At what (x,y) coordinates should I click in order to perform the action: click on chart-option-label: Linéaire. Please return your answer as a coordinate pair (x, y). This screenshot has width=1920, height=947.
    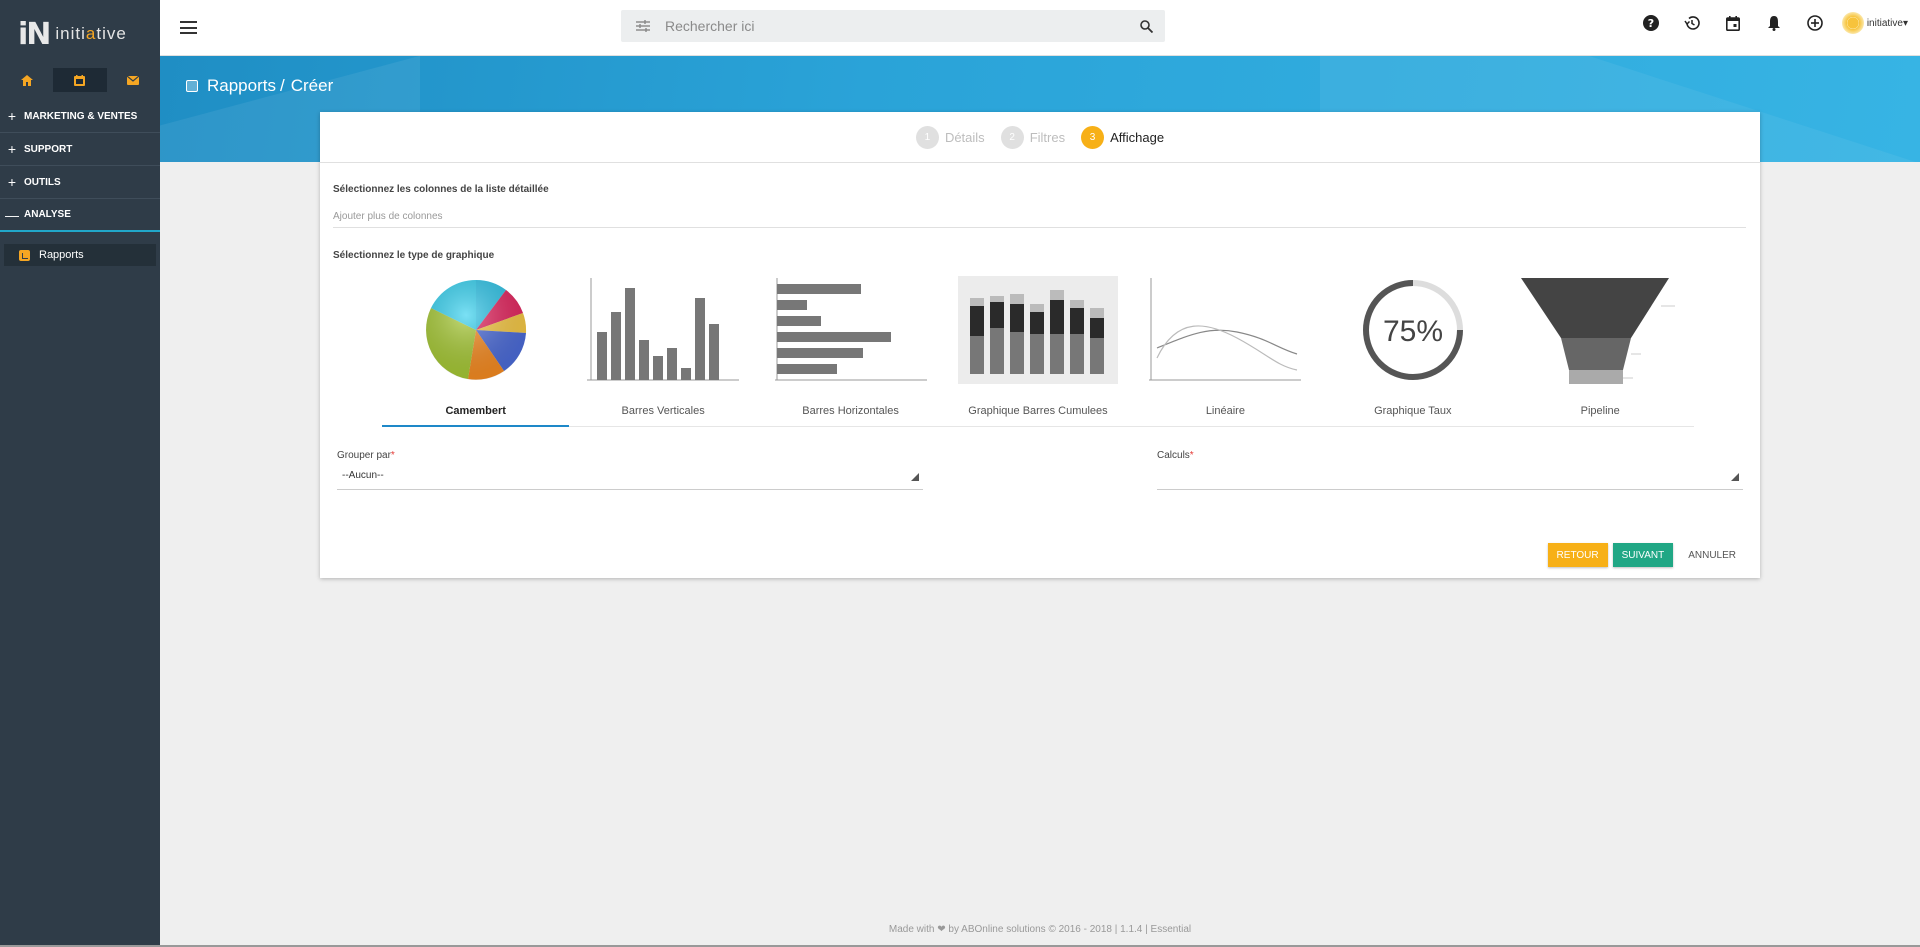
    Looking at the image, I should click on (1225, 411).